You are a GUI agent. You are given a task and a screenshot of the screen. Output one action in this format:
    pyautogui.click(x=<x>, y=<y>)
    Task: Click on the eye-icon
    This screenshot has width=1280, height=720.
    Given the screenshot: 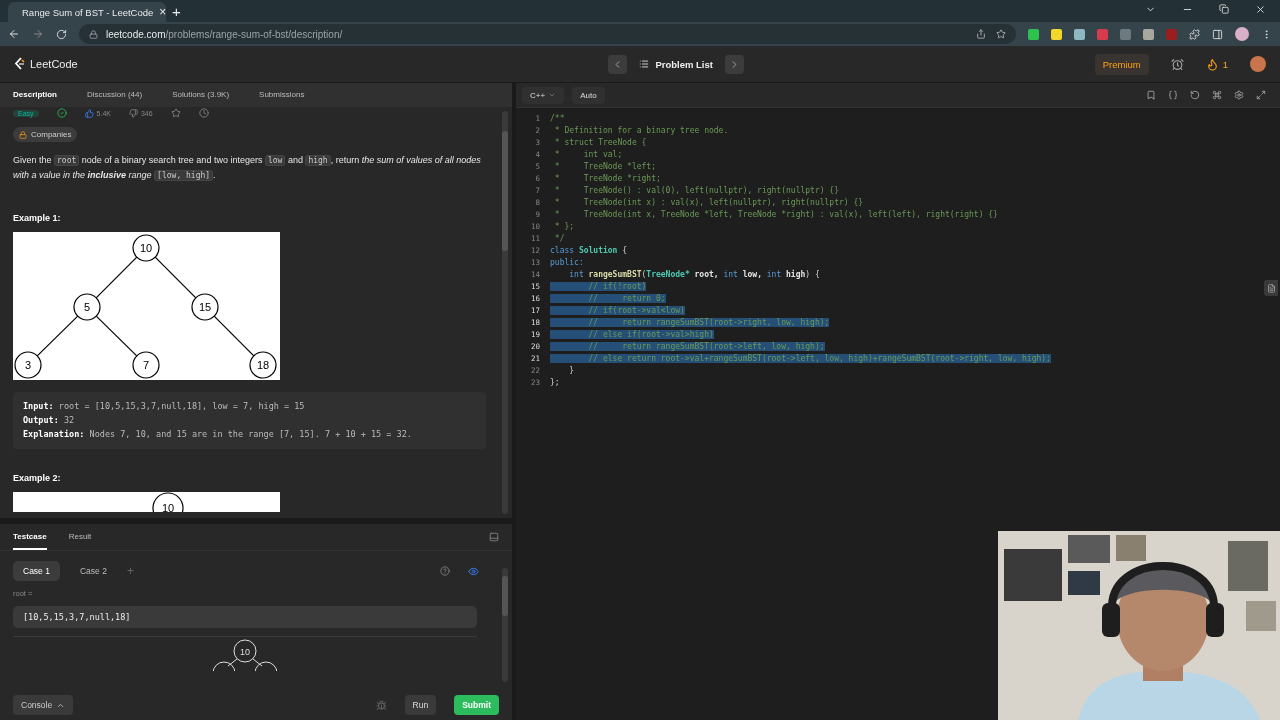 What is the action you would take?
    pyautogui.click(x=473, y=571)
    